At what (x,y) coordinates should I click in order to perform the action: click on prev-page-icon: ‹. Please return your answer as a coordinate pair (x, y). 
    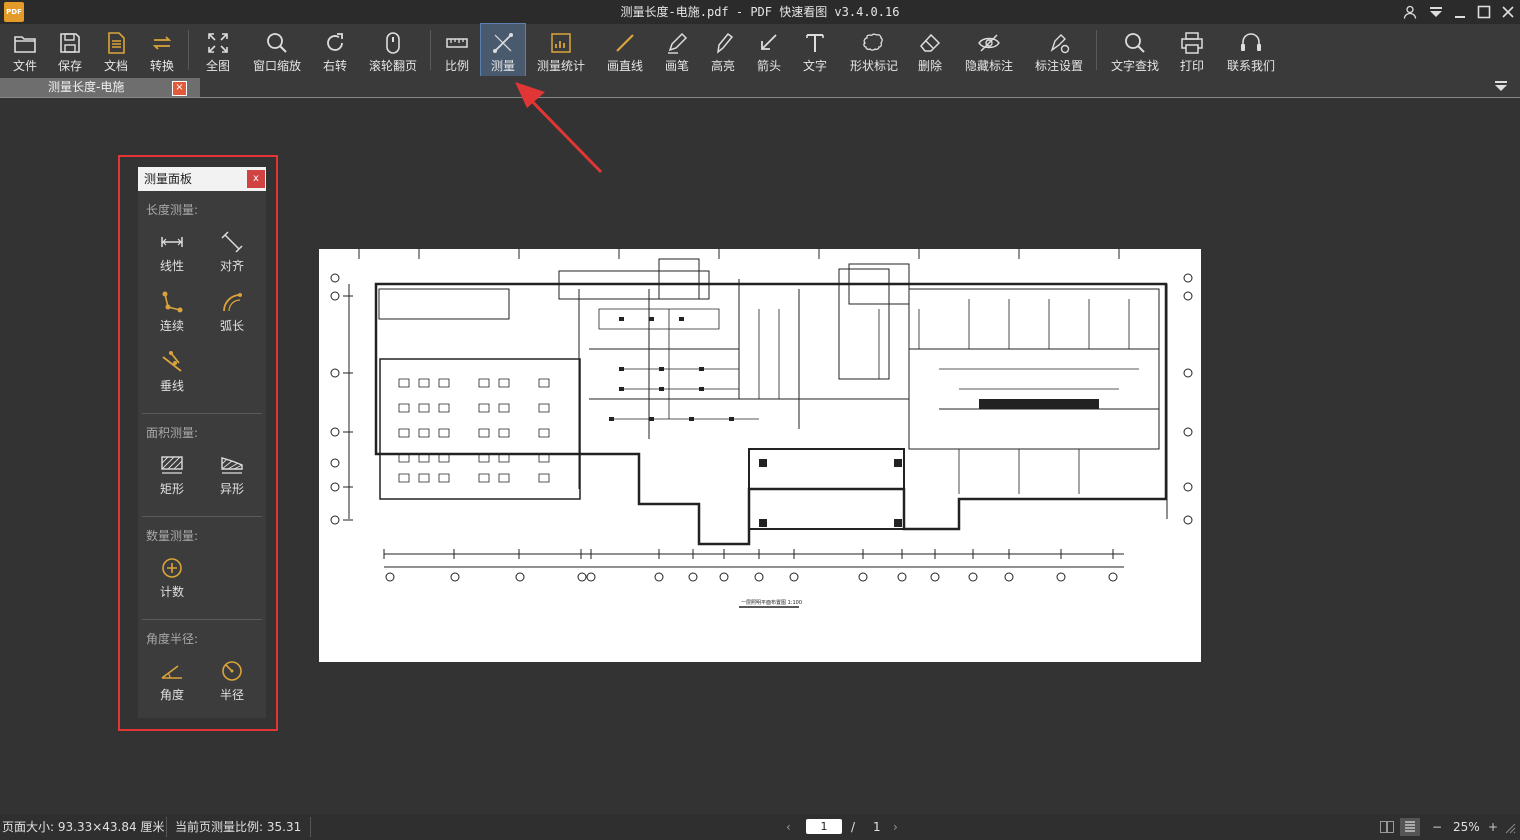
    Looking at the image, I should click on (788, 827).